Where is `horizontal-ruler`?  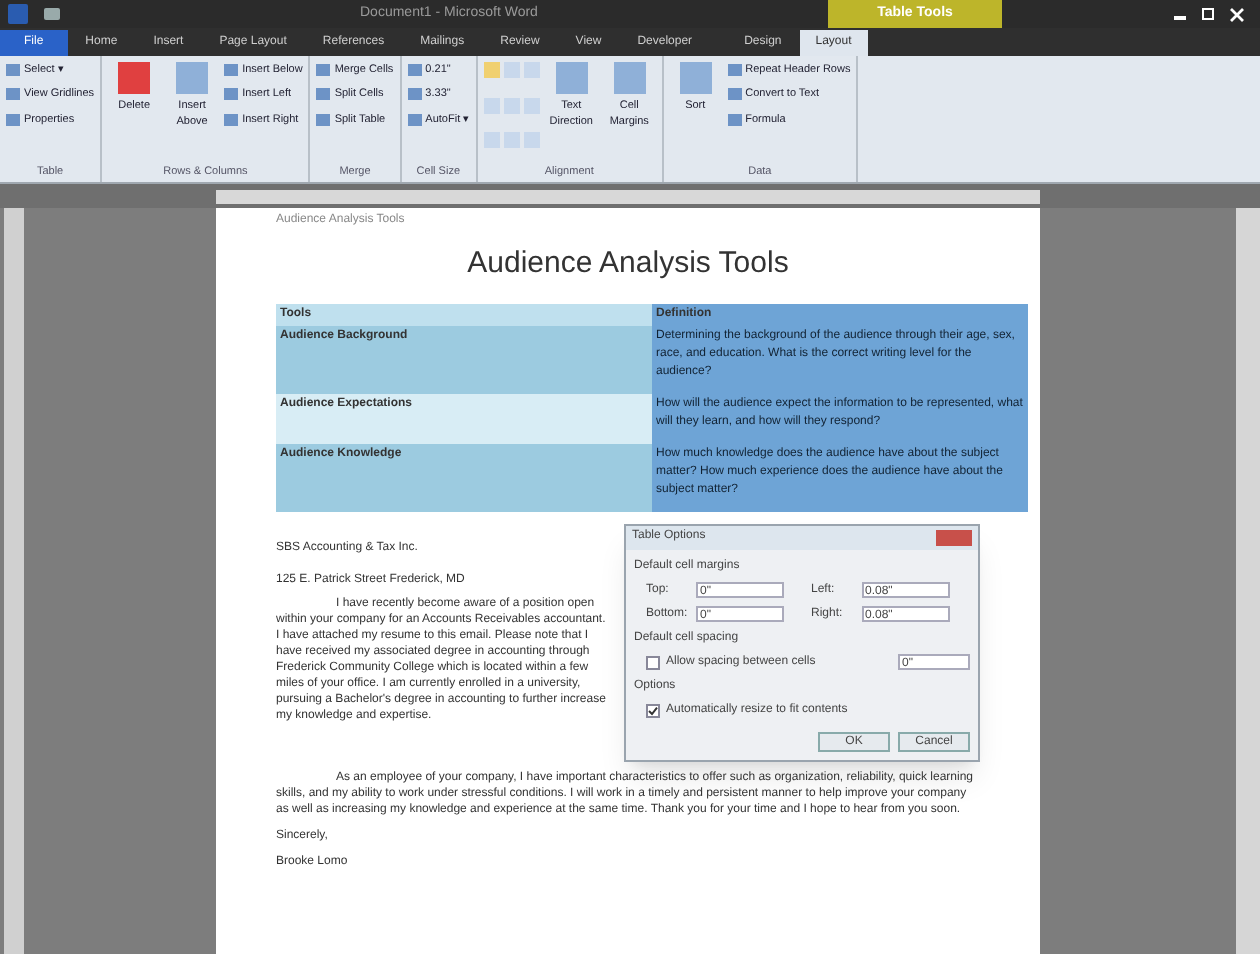
horizontal-ruler is located at coordinates (628, 196).